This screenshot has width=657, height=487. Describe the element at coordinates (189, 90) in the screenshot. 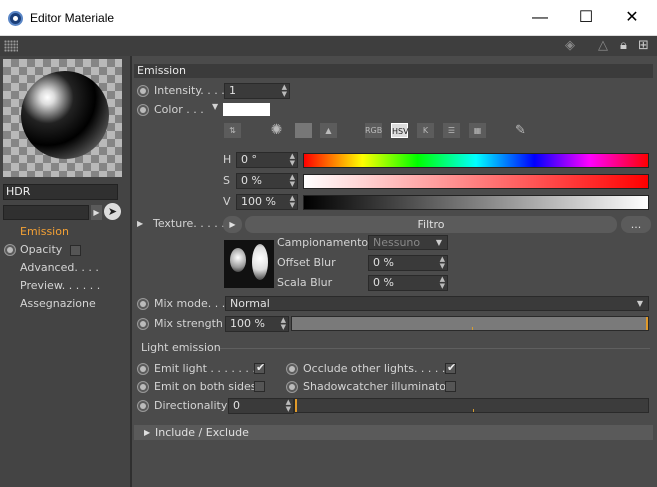

I see `intensity-label: Intensity. . . .` at that location.